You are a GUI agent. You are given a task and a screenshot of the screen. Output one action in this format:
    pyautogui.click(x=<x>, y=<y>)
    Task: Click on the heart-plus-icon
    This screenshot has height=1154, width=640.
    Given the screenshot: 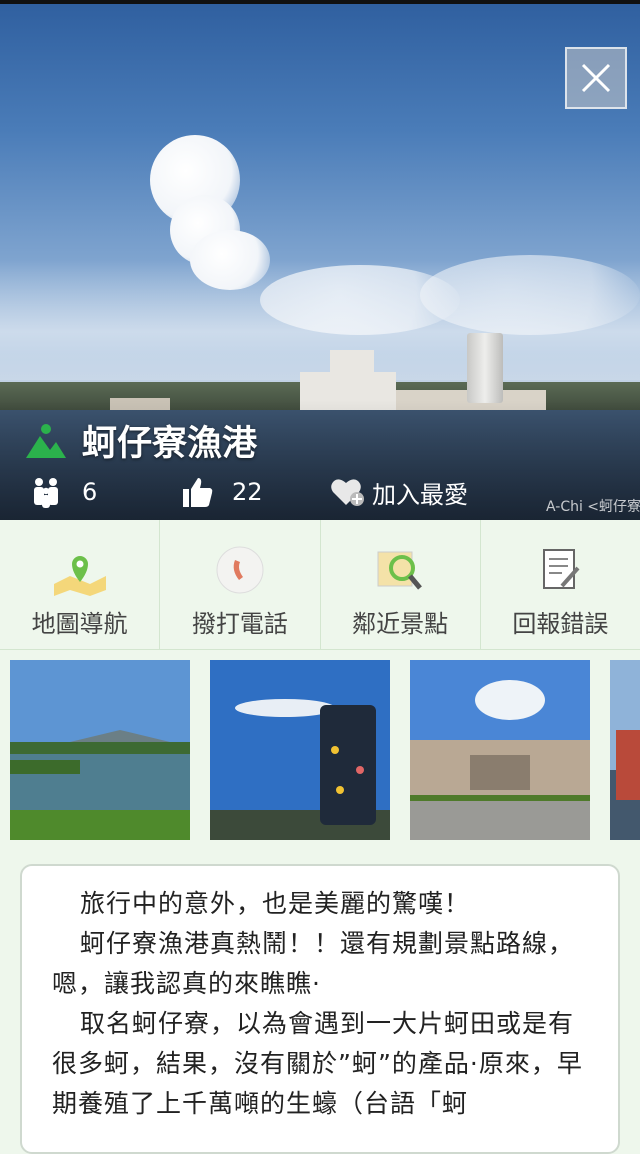 What is the action you would take?
    pyautogui.click(x=347, y=492)
    